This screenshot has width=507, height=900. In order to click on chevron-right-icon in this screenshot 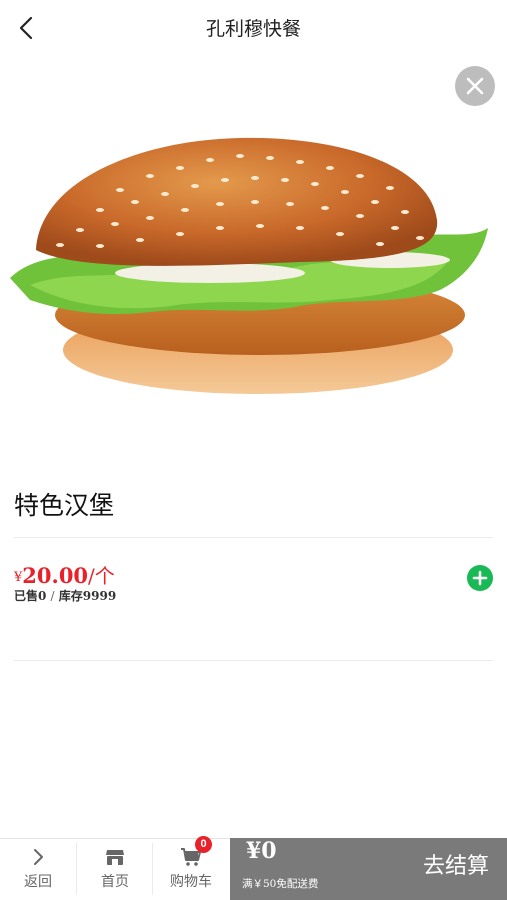, I will do `click(38, 857)`.